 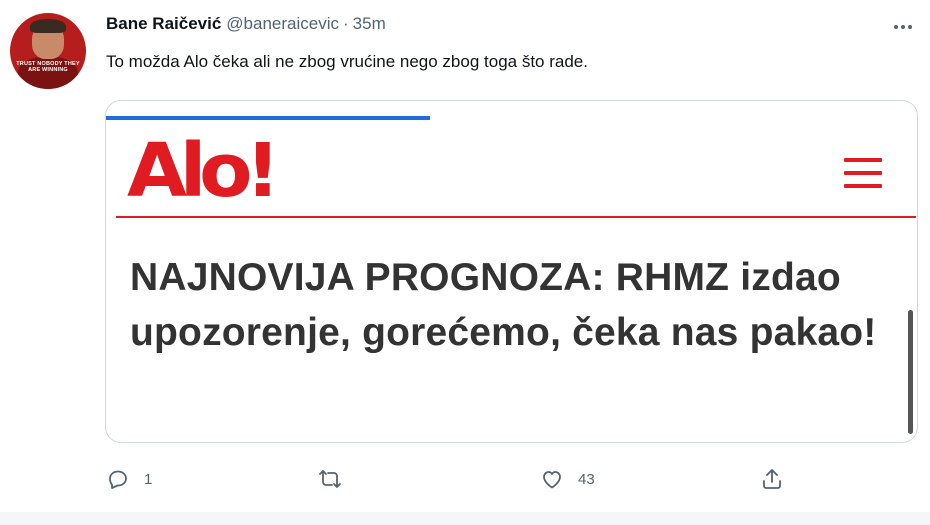 What do you see at coordinates (129, 479) in the screenshot?
I see `reply-button: 1` at bounding box center [129, 479].